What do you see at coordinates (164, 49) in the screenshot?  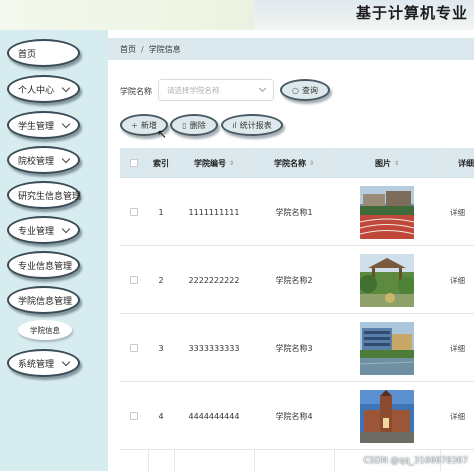 I see `breadcrumb-current: 学院信息` at bounding box center [164, 49].